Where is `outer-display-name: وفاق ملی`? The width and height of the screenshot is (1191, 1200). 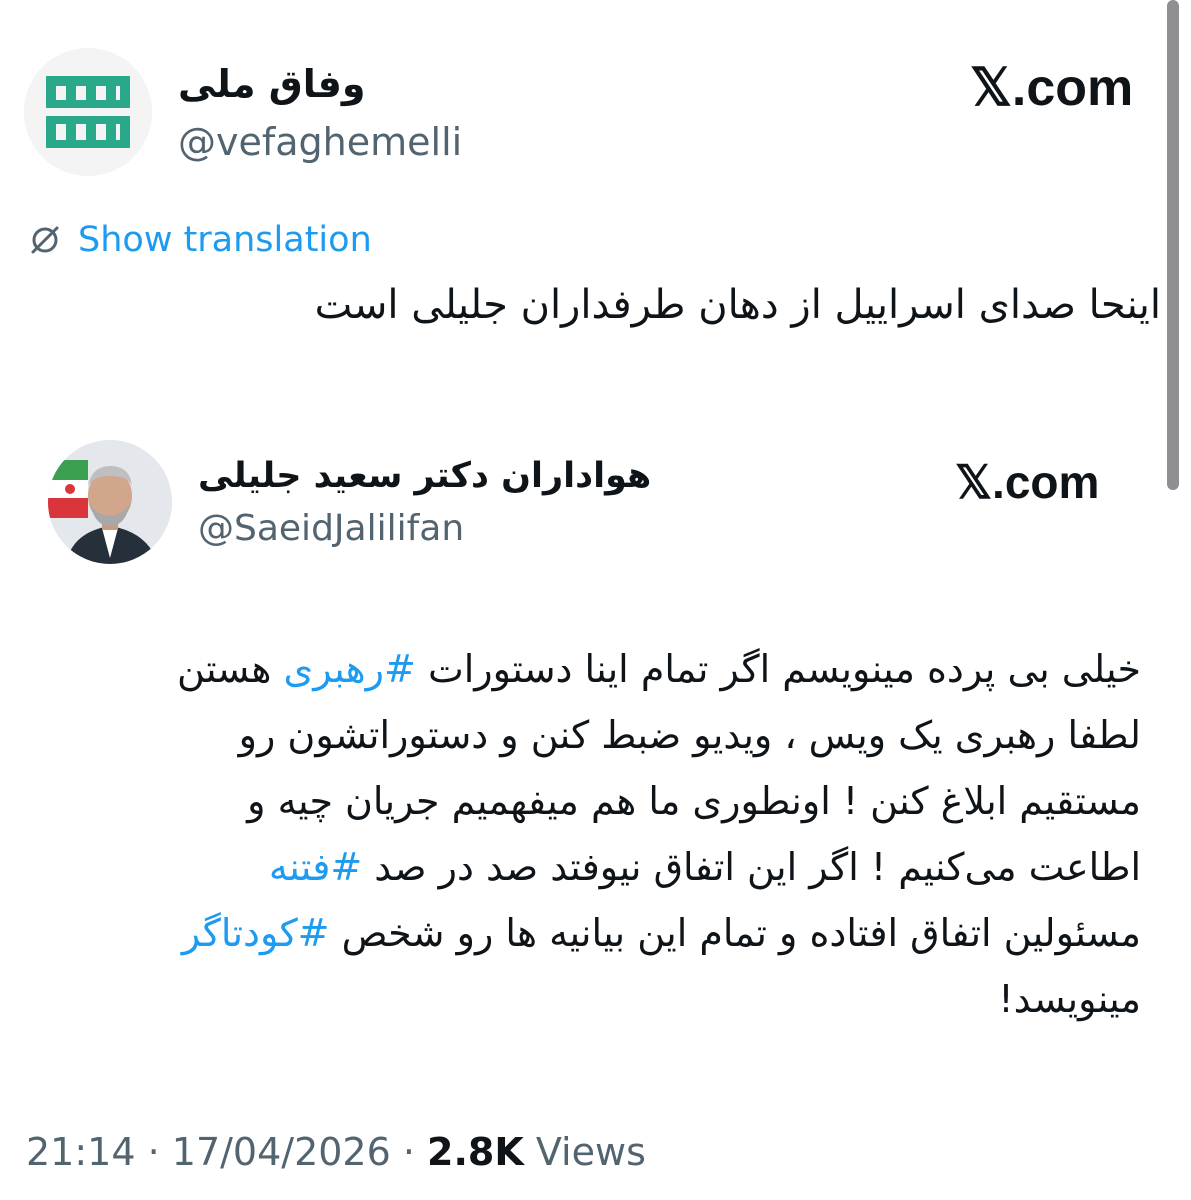
outer-display-name: وفاق ملی is located at coordinates (271, 84).